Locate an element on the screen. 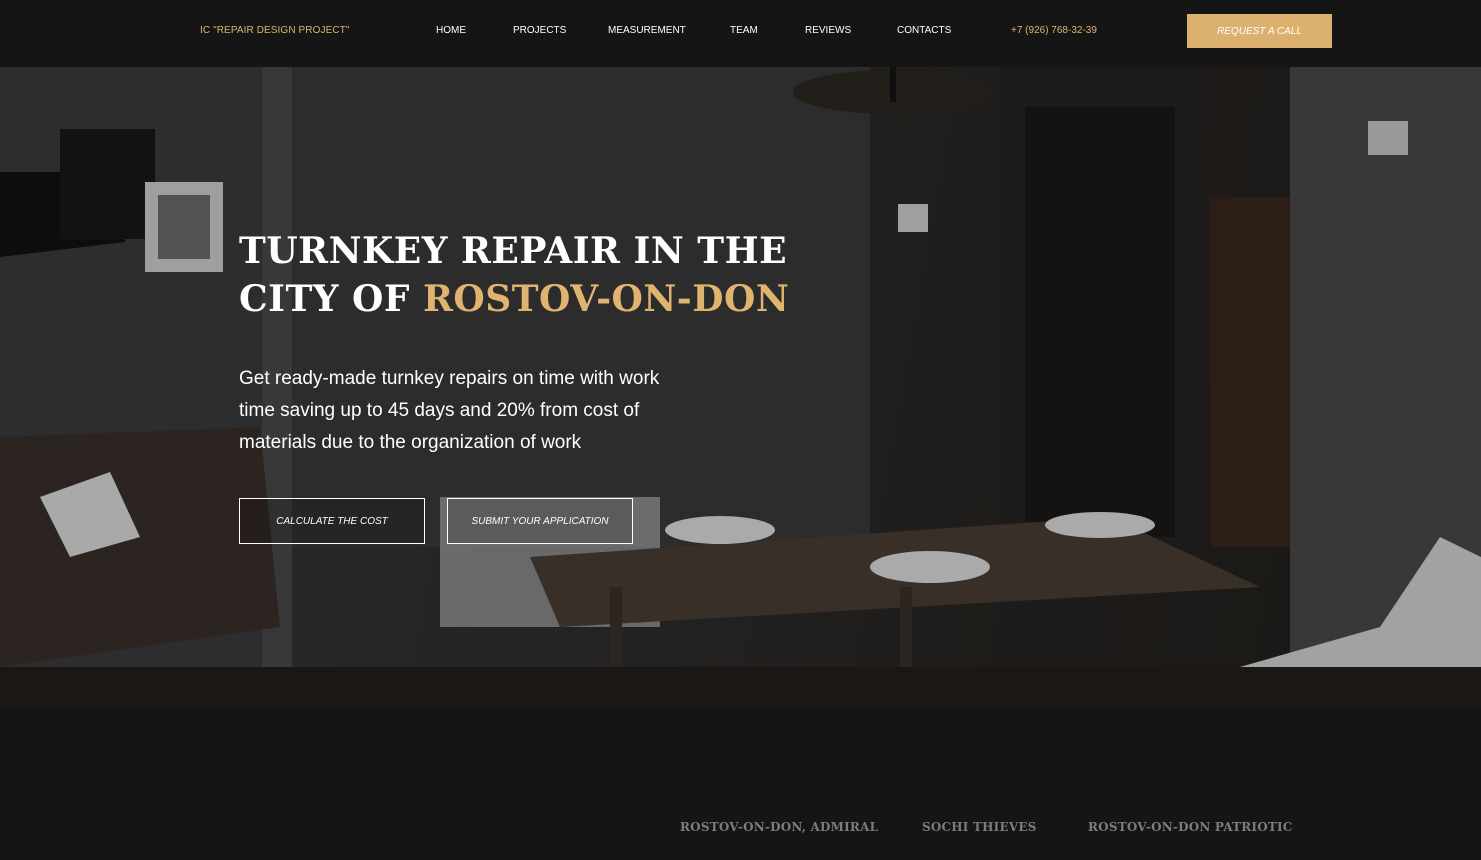 The width and height of the screenshot is (1481, 860). submit-application-button: SUBMIT YOUR APPLICATION is located at coordinates (540, 521).